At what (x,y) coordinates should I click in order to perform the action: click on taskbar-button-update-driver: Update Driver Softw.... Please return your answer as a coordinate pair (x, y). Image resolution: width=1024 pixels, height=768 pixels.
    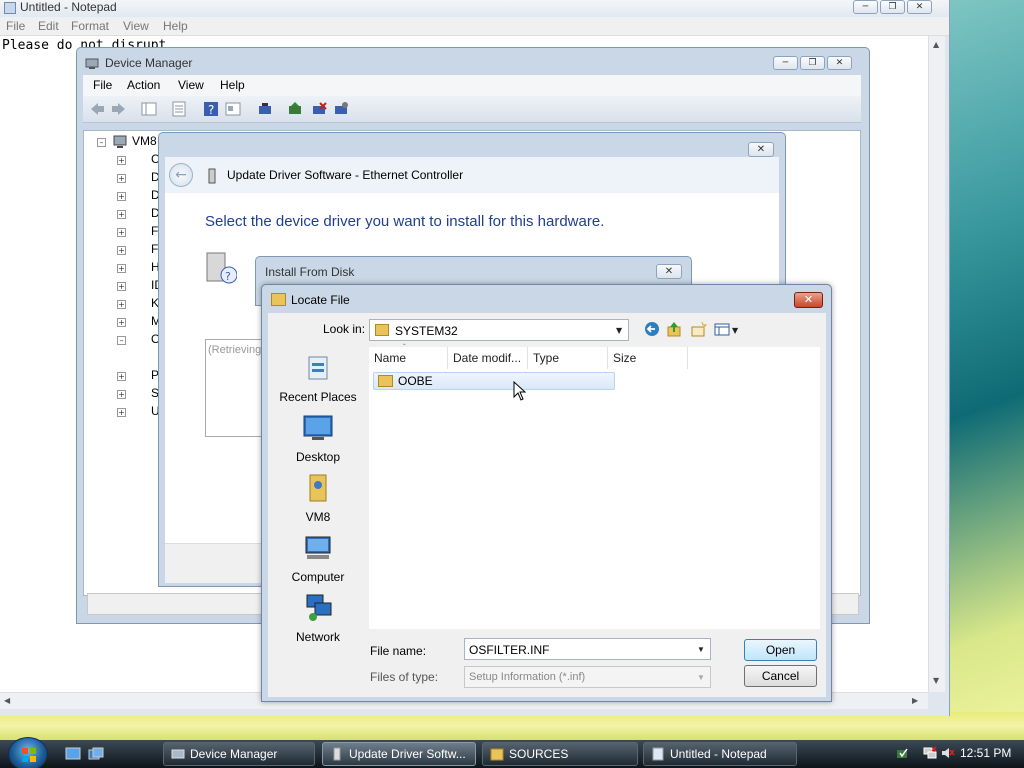
    Looking at the image, I should click on (399, 754).